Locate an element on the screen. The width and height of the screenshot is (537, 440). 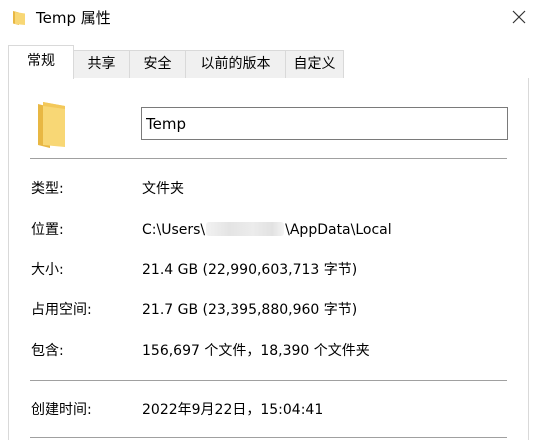
tab-general: 常规 is located at coordinates (41, 62).